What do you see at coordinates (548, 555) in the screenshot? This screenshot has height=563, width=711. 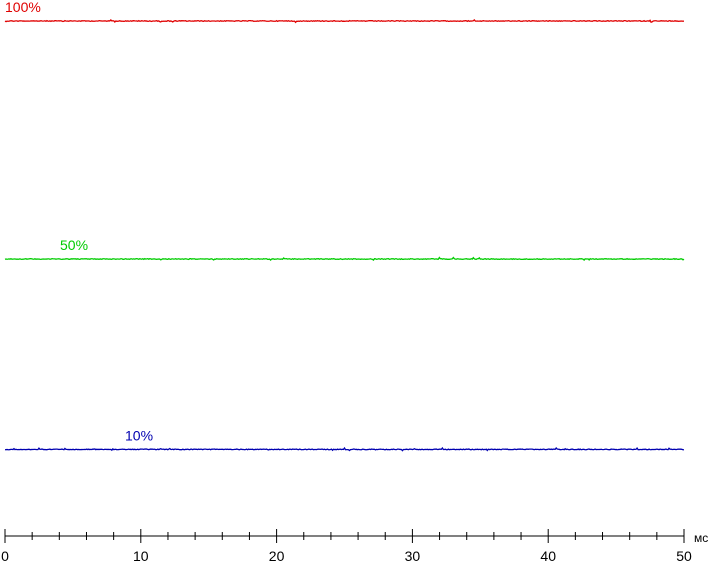 I see `x-tick-label: 40` at bounding box center [548, 555].